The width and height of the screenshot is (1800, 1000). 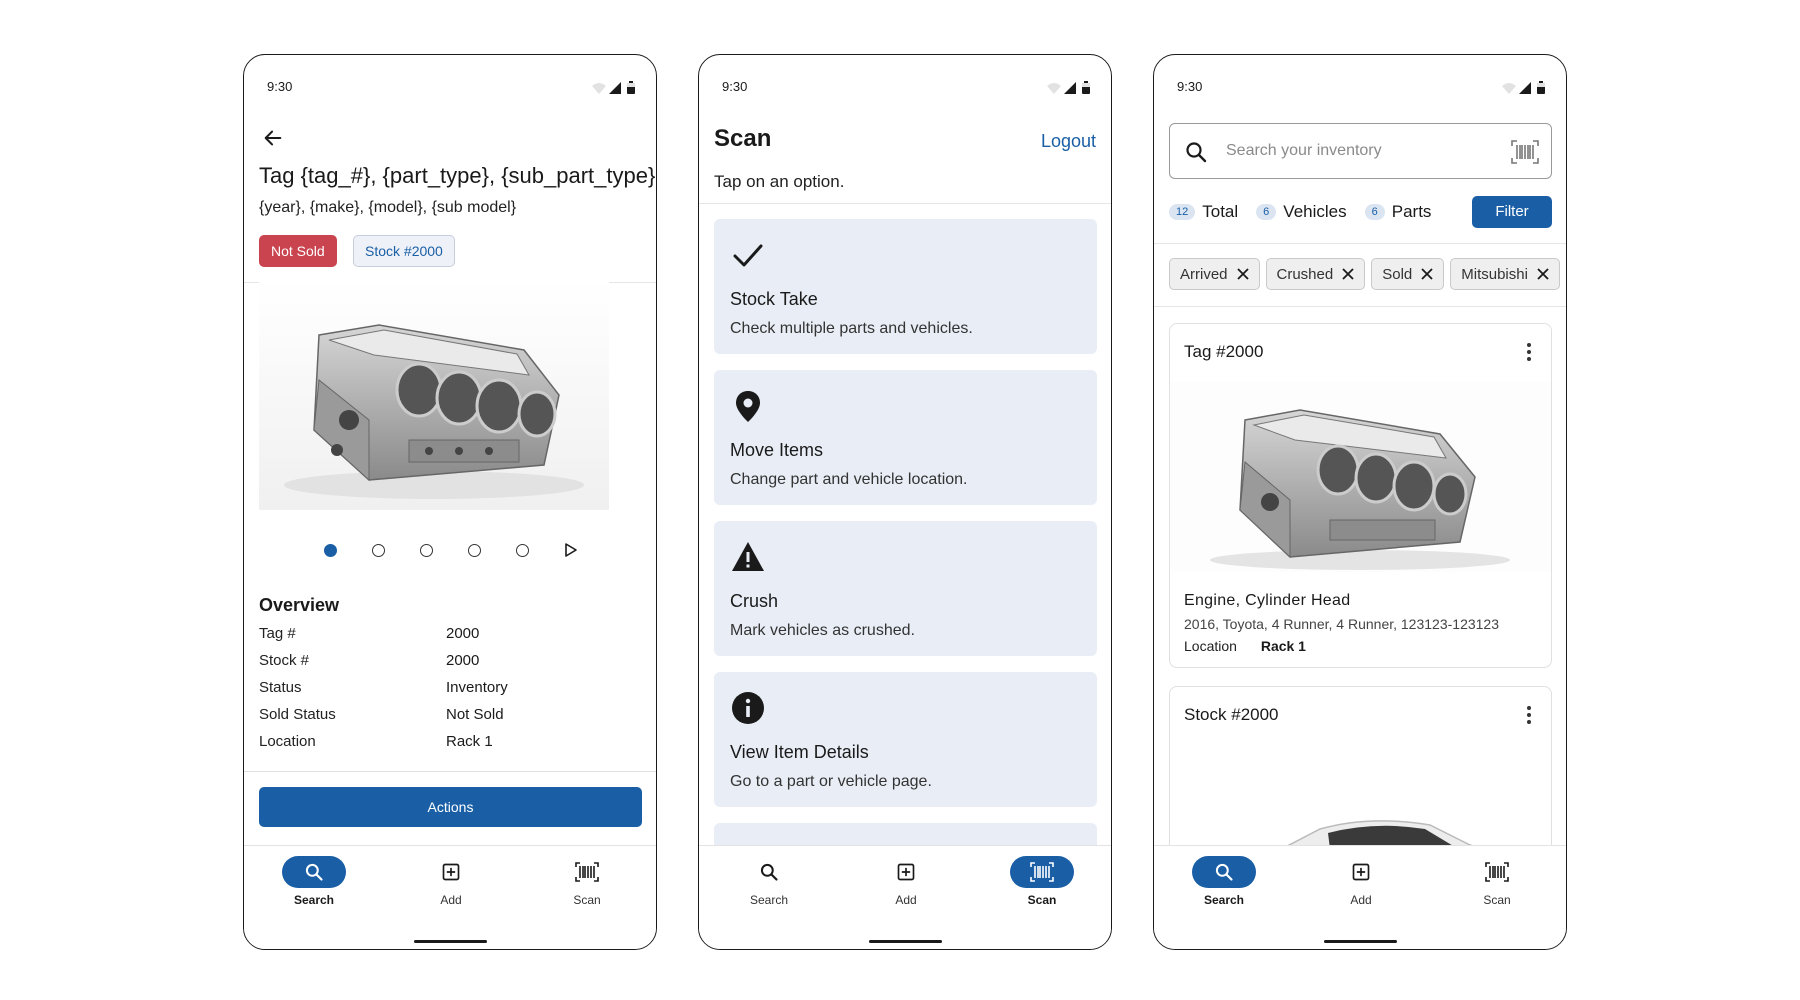 What do you see at coordinates (277, 633) in the screenshot?
I see `overview-key: Tag #` at bounding box center [277, 633].